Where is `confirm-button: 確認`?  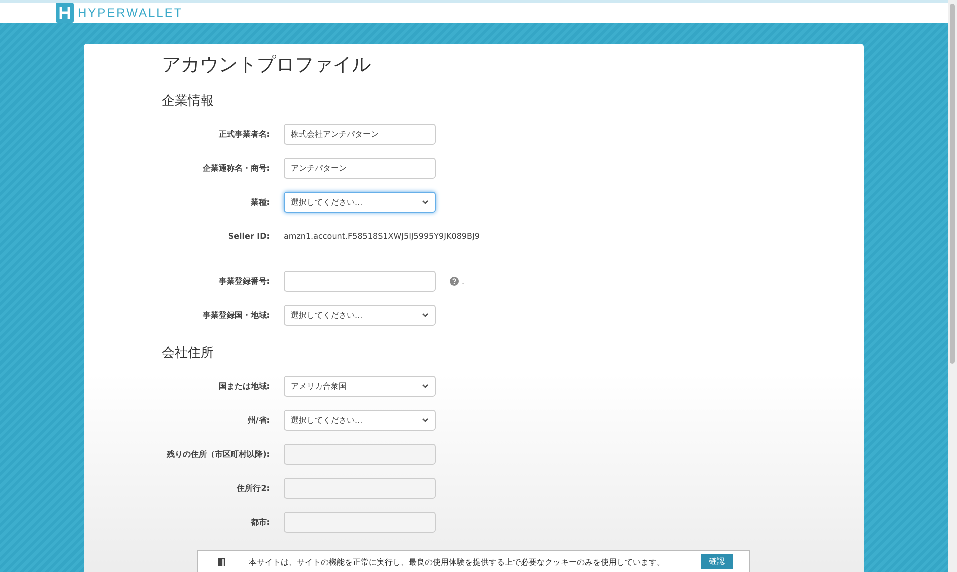 confirm-button: 確認 is located at coordinates (717, 561).